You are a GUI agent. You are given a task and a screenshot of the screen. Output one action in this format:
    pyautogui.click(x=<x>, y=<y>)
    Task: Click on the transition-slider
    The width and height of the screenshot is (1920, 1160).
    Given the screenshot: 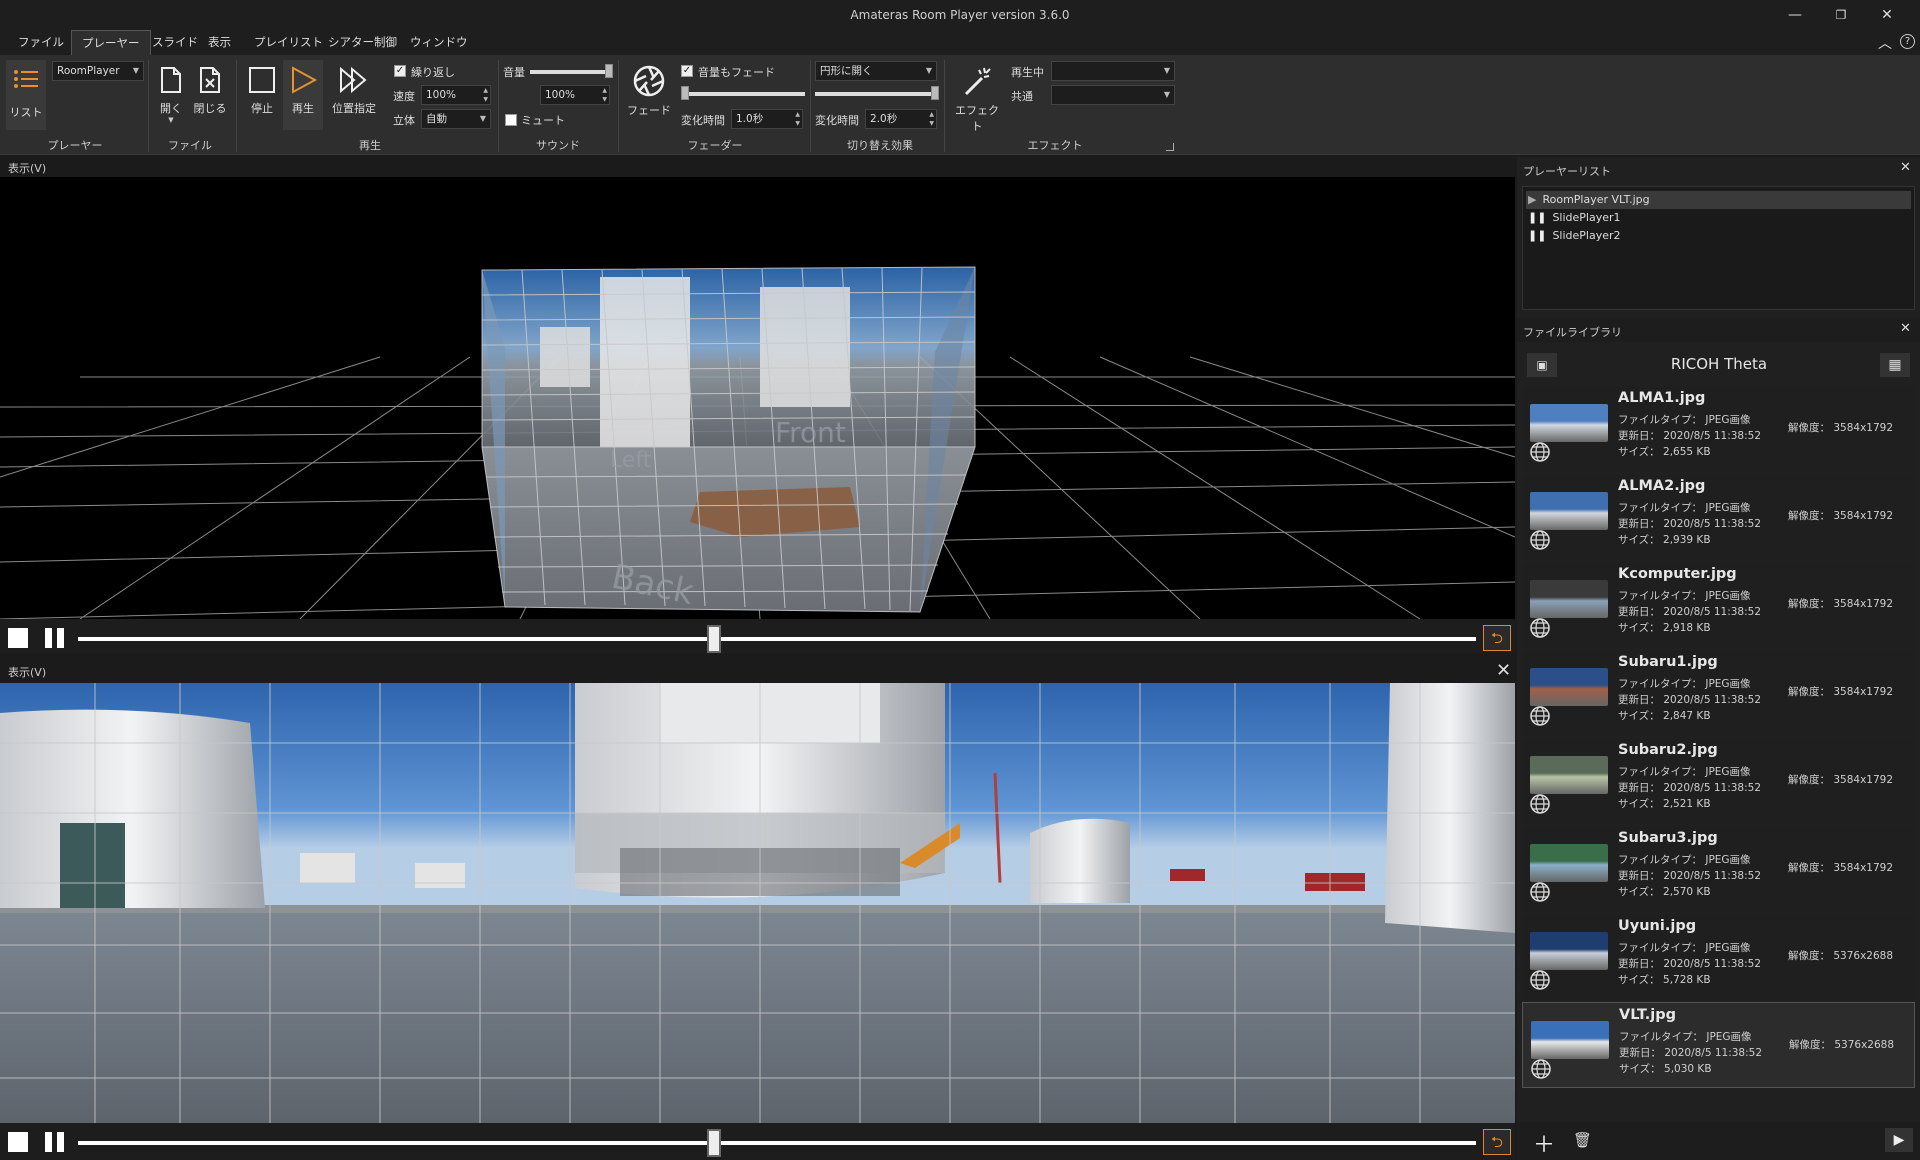 What is the action you would take?
    pyautogui.click(x=876, y=94)
    